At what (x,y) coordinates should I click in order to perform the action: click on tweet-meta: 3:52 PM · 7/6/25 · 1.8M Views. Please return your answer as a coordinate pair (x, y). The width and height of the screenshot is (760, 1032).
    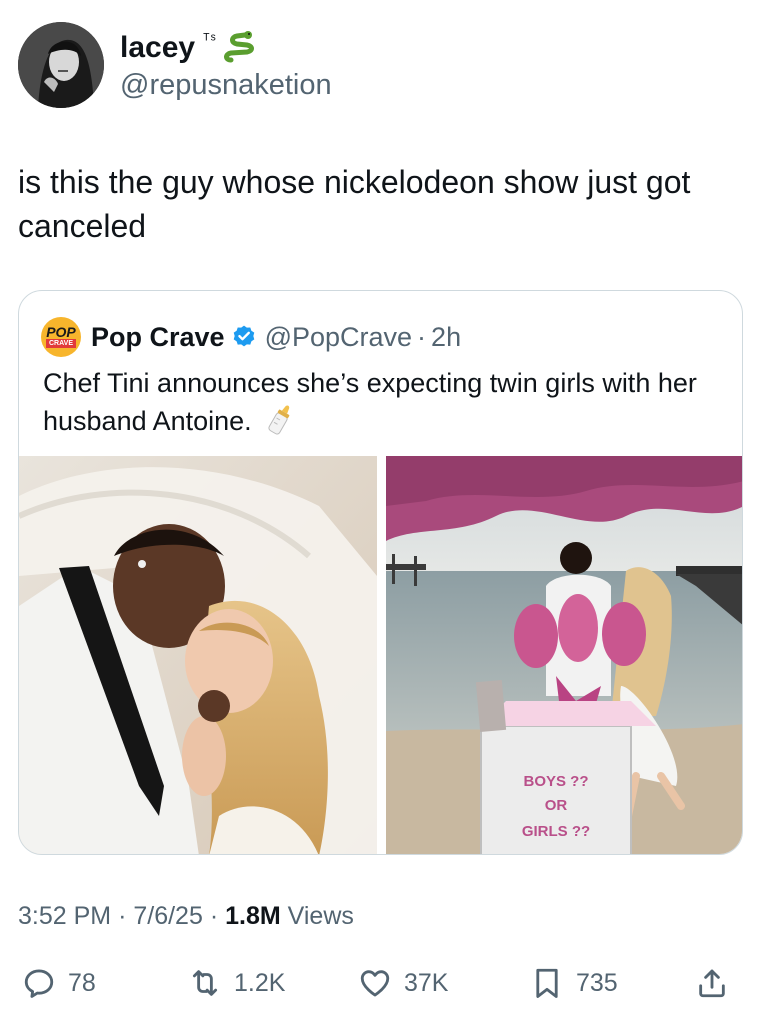
    Looking at the image, I should click on (186, 916).